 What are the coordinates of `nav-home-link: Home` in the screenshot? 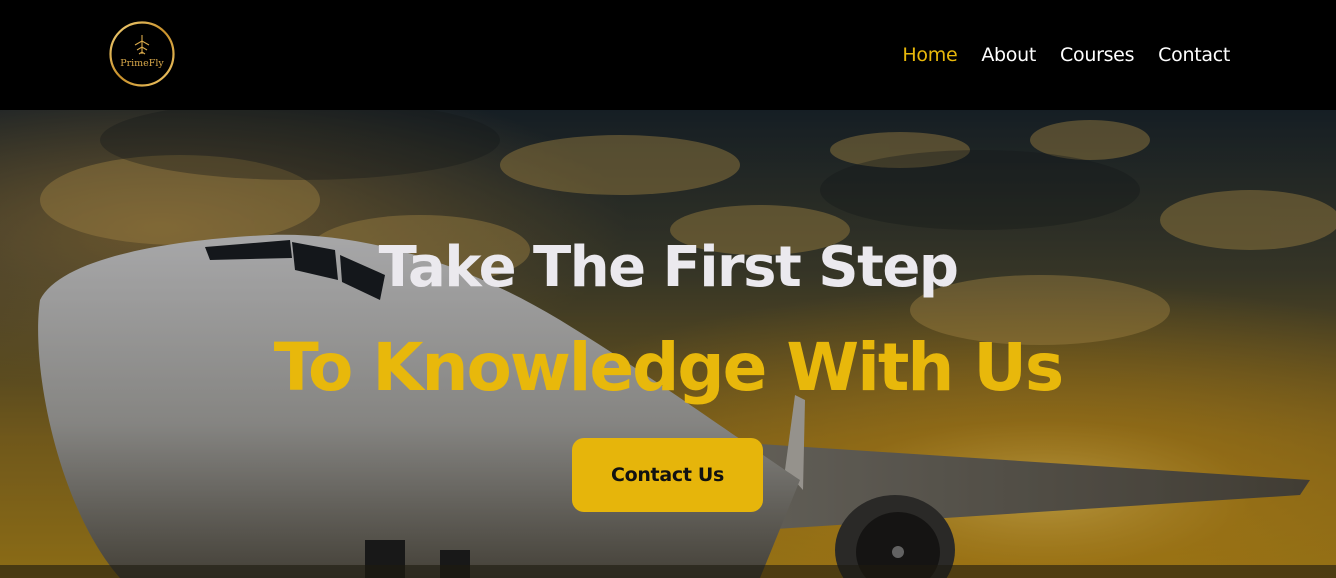 It's located at (929, 55).